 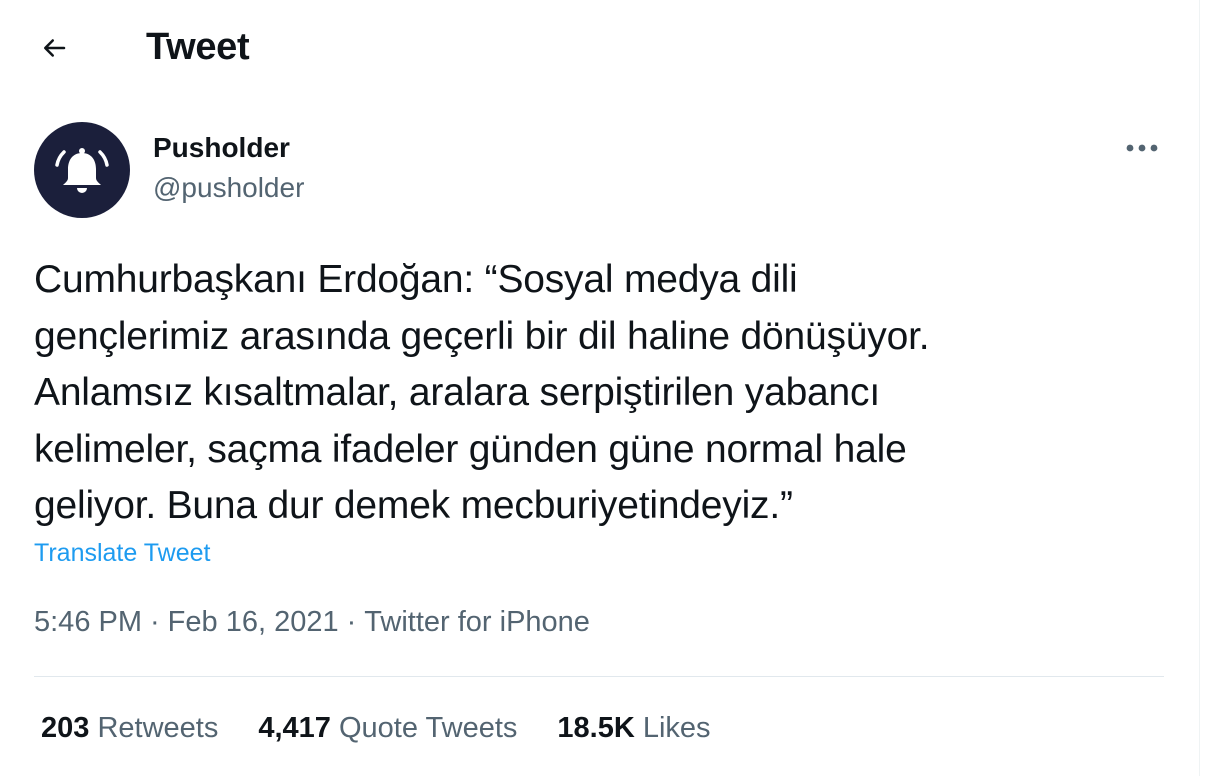 I want to click on avatar, so click(x=82, y=170).